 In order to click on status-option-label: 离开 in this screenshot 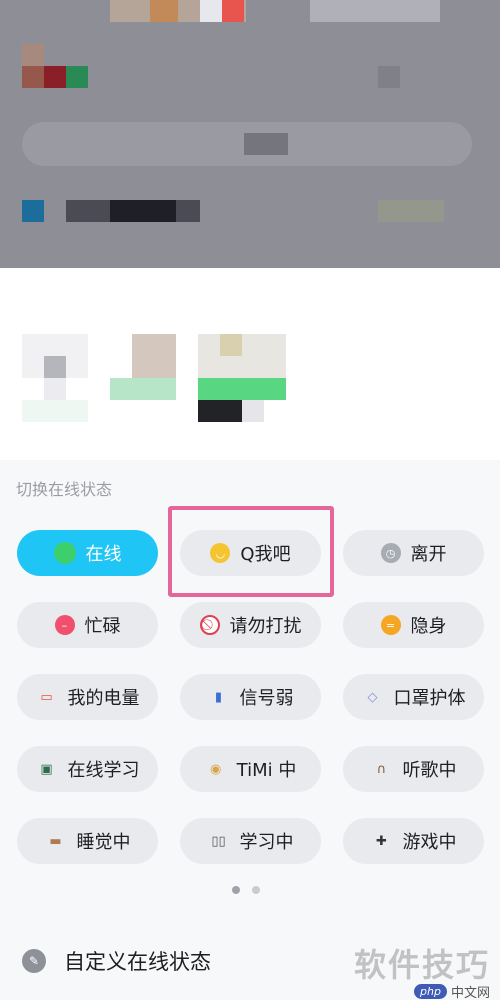, I will do `click(428, 554)`.